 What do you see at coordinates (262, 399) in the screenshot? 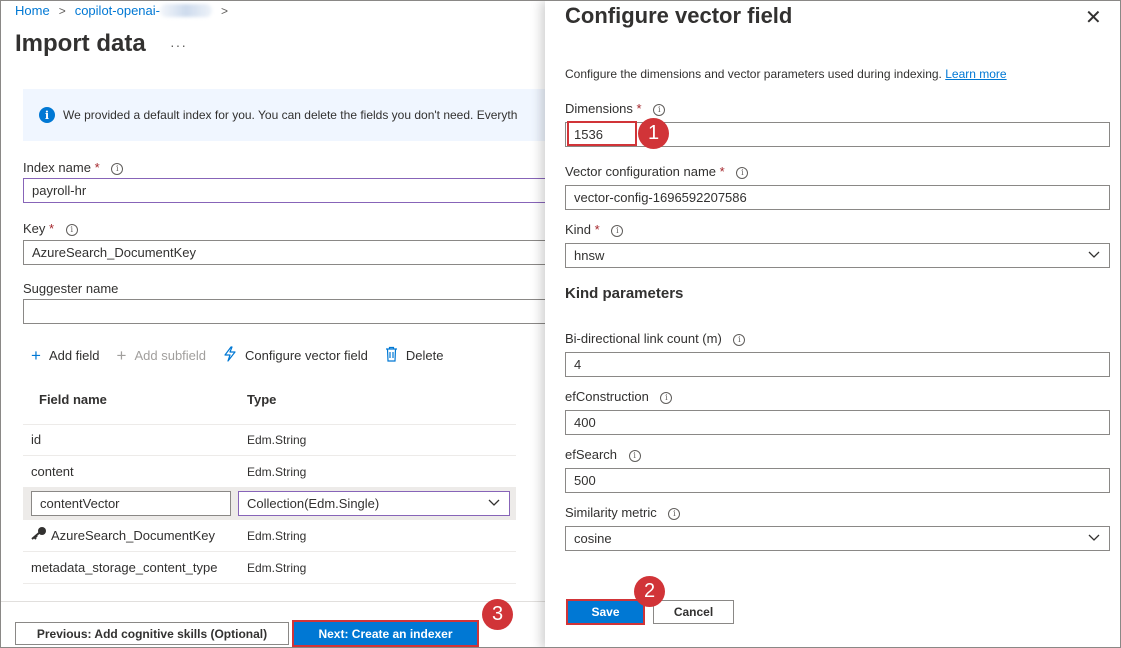
I see `type-header: Type` at bounding box center [262, 399].